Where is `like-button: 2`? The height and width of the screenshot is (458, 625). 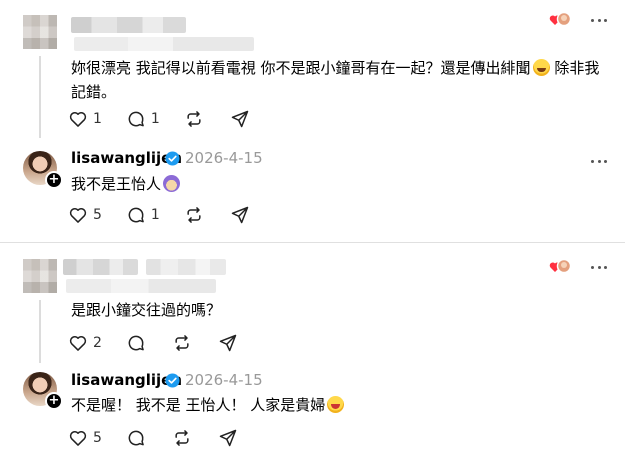
like-button: 2 is located at coordinates (85, 343).